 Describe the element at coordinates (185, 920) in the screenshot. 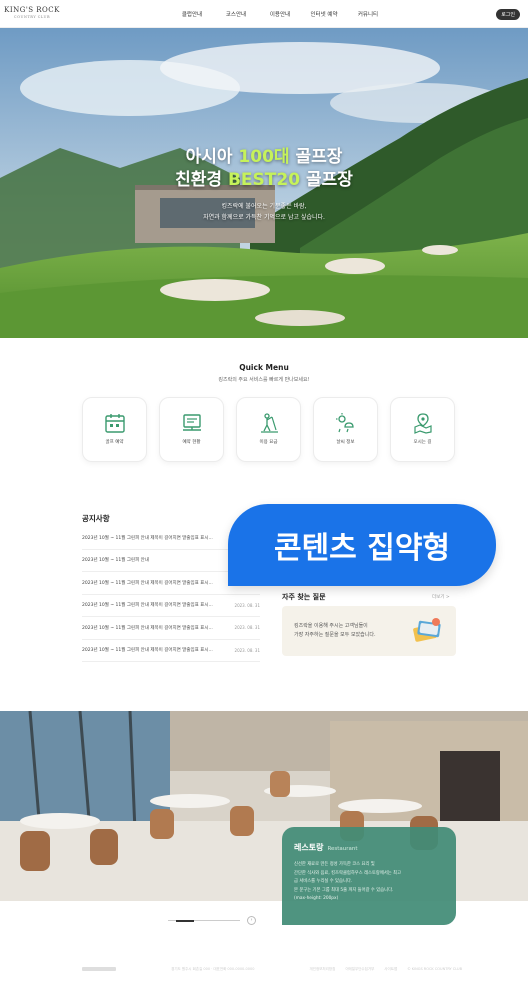

I see `slider-progress` at that location.